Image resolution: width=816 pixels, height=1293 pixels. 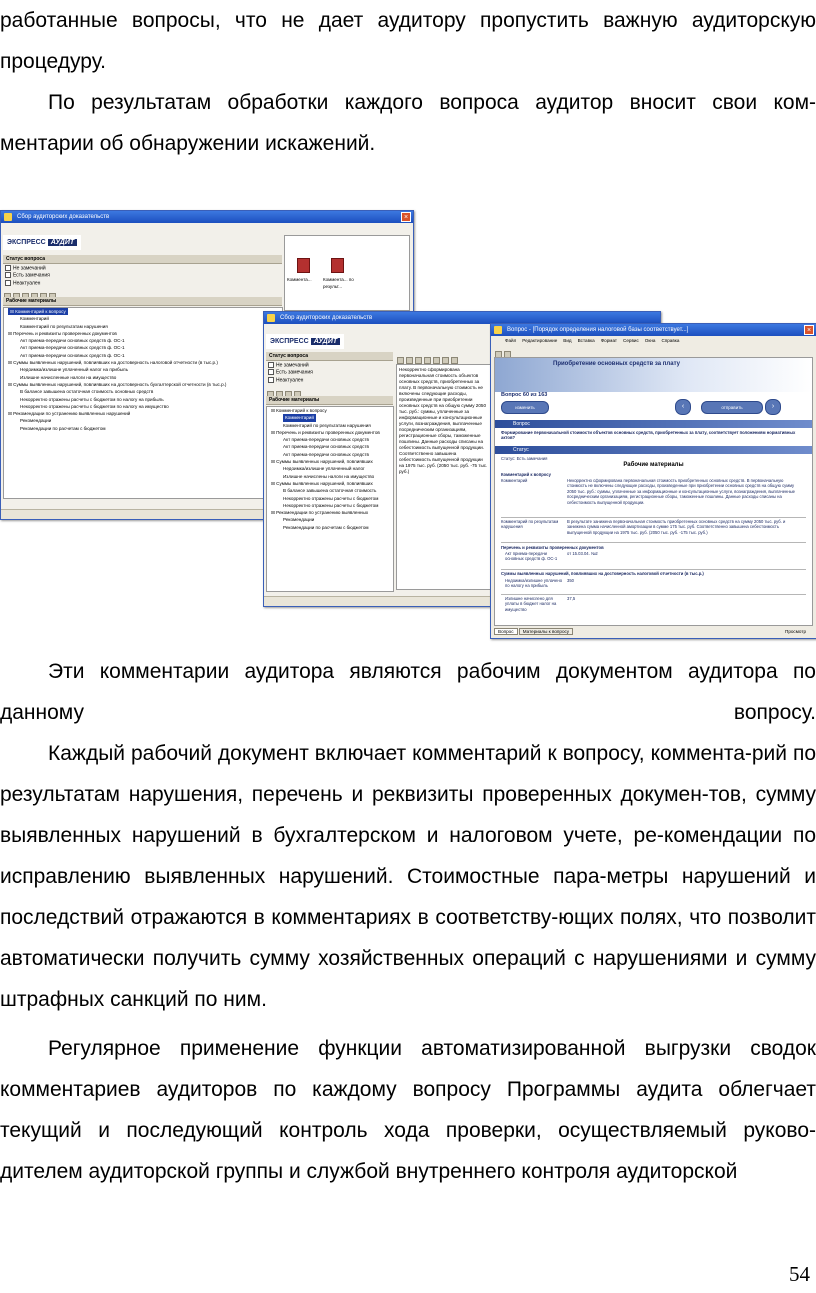 I want to click on next-question-button: ›, so click(x=773, y=407).